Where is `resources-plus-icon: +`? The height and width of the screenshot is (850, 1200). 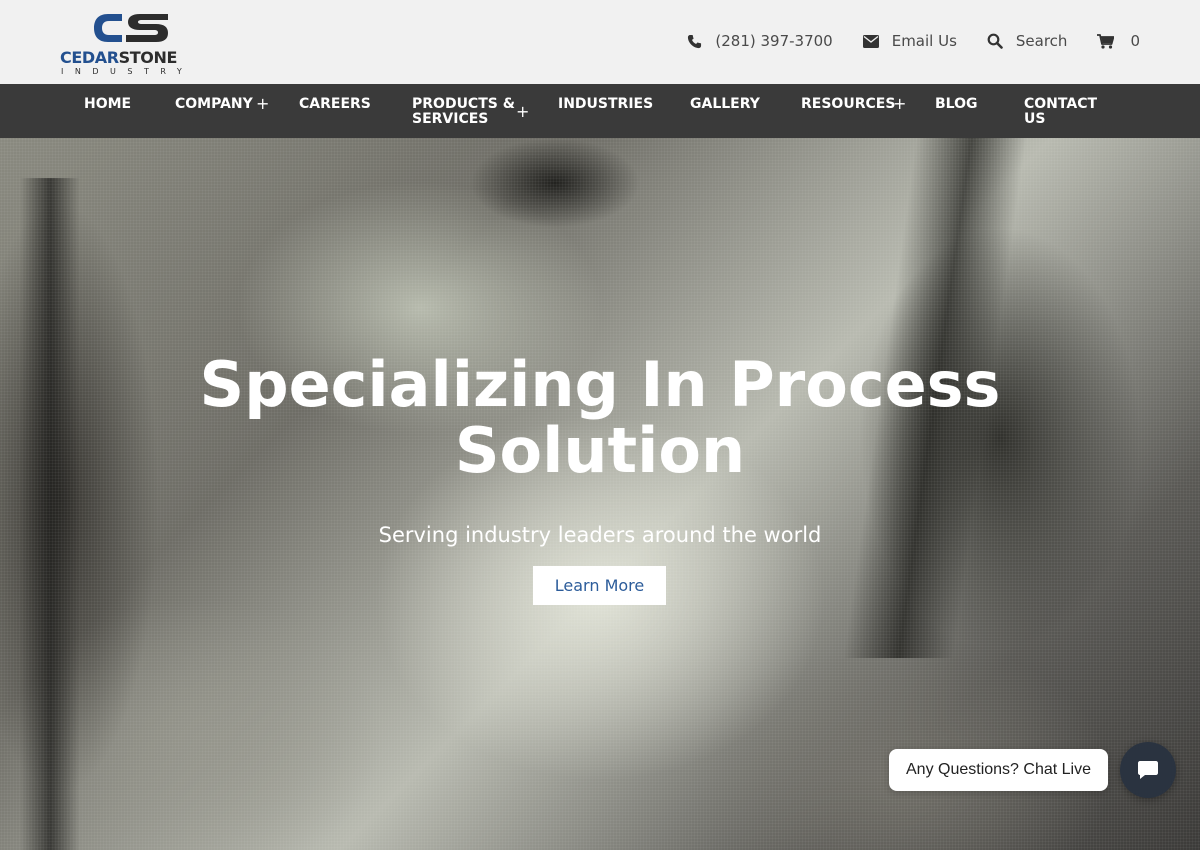 resources-plus-icon: + is located at coordinates (899, 103).